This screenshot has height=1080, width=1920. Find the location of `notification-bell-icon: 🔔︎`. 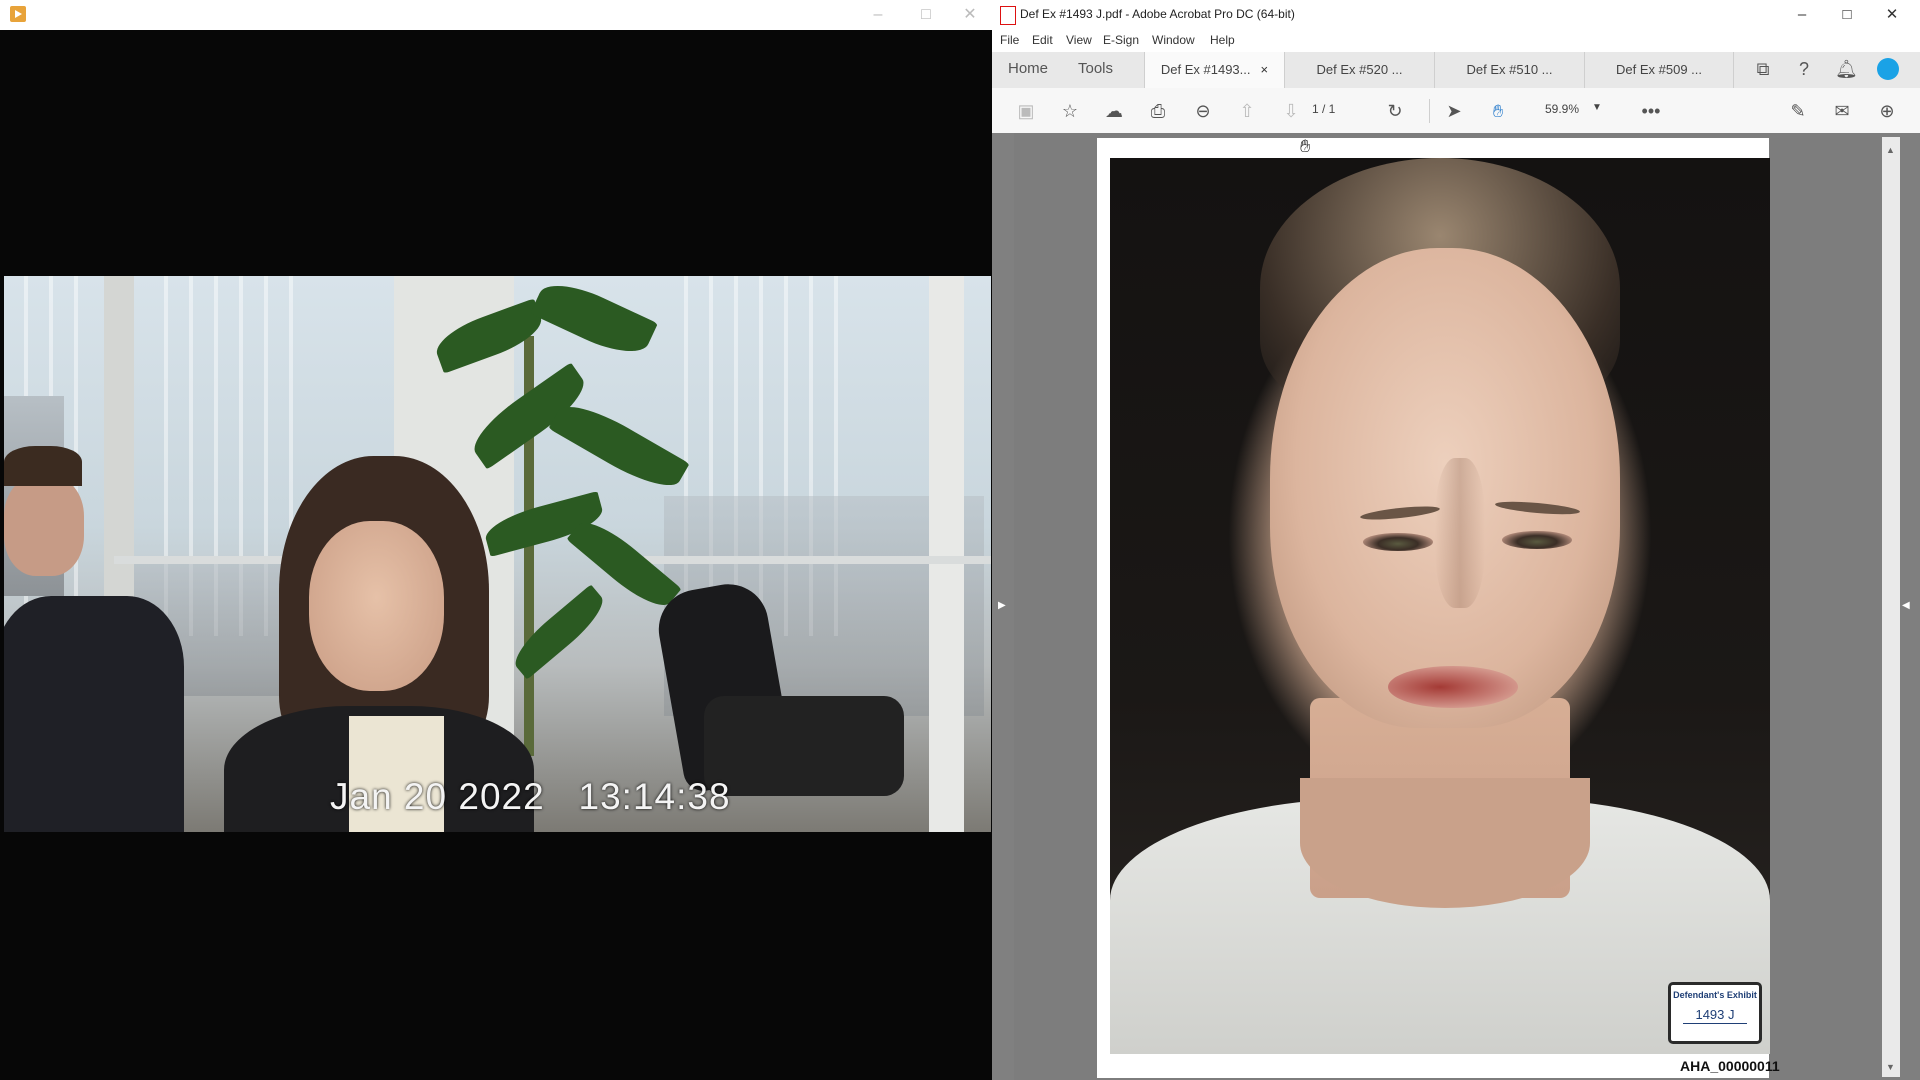

notification-bell-icon: 🔔︎ is located at coordinates (1846, 69).